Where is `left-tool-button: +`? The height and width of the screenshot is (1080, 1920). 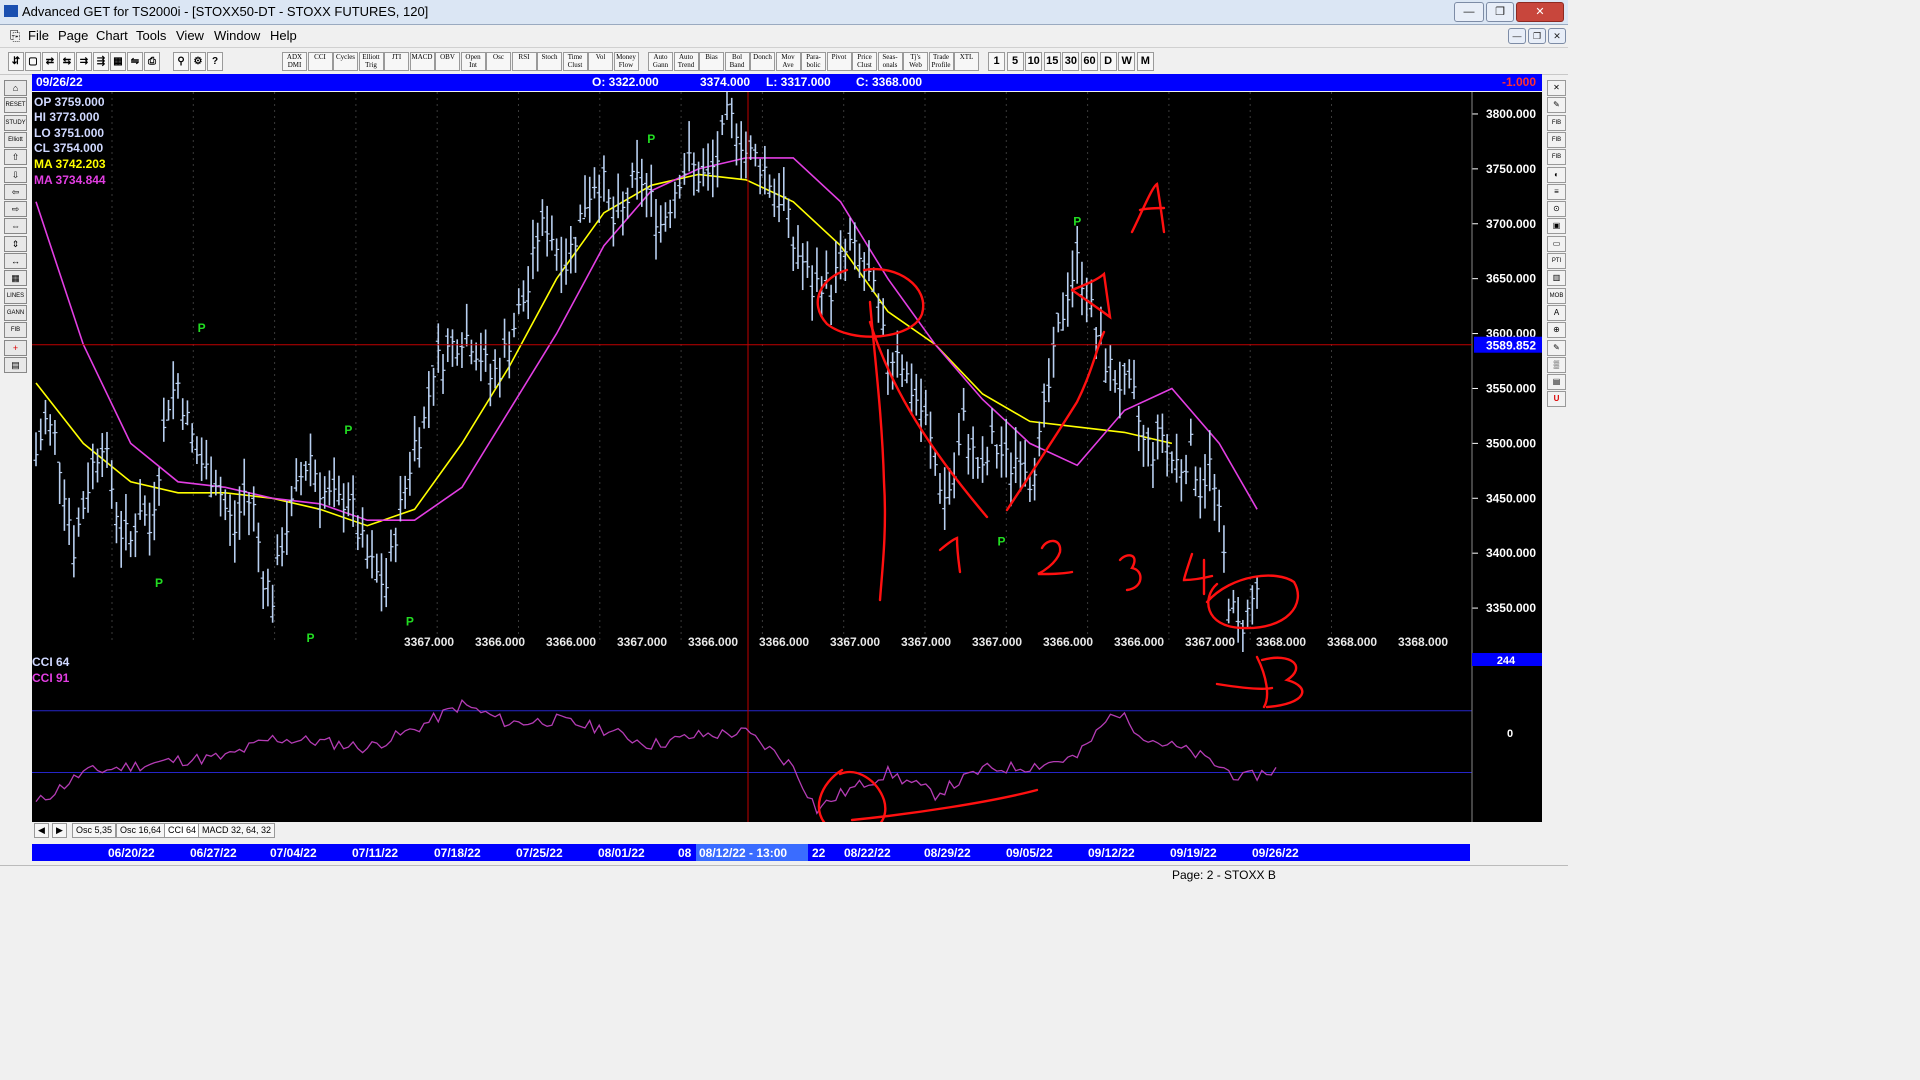 left-tool-button: + is located at coordinates (15, 347).